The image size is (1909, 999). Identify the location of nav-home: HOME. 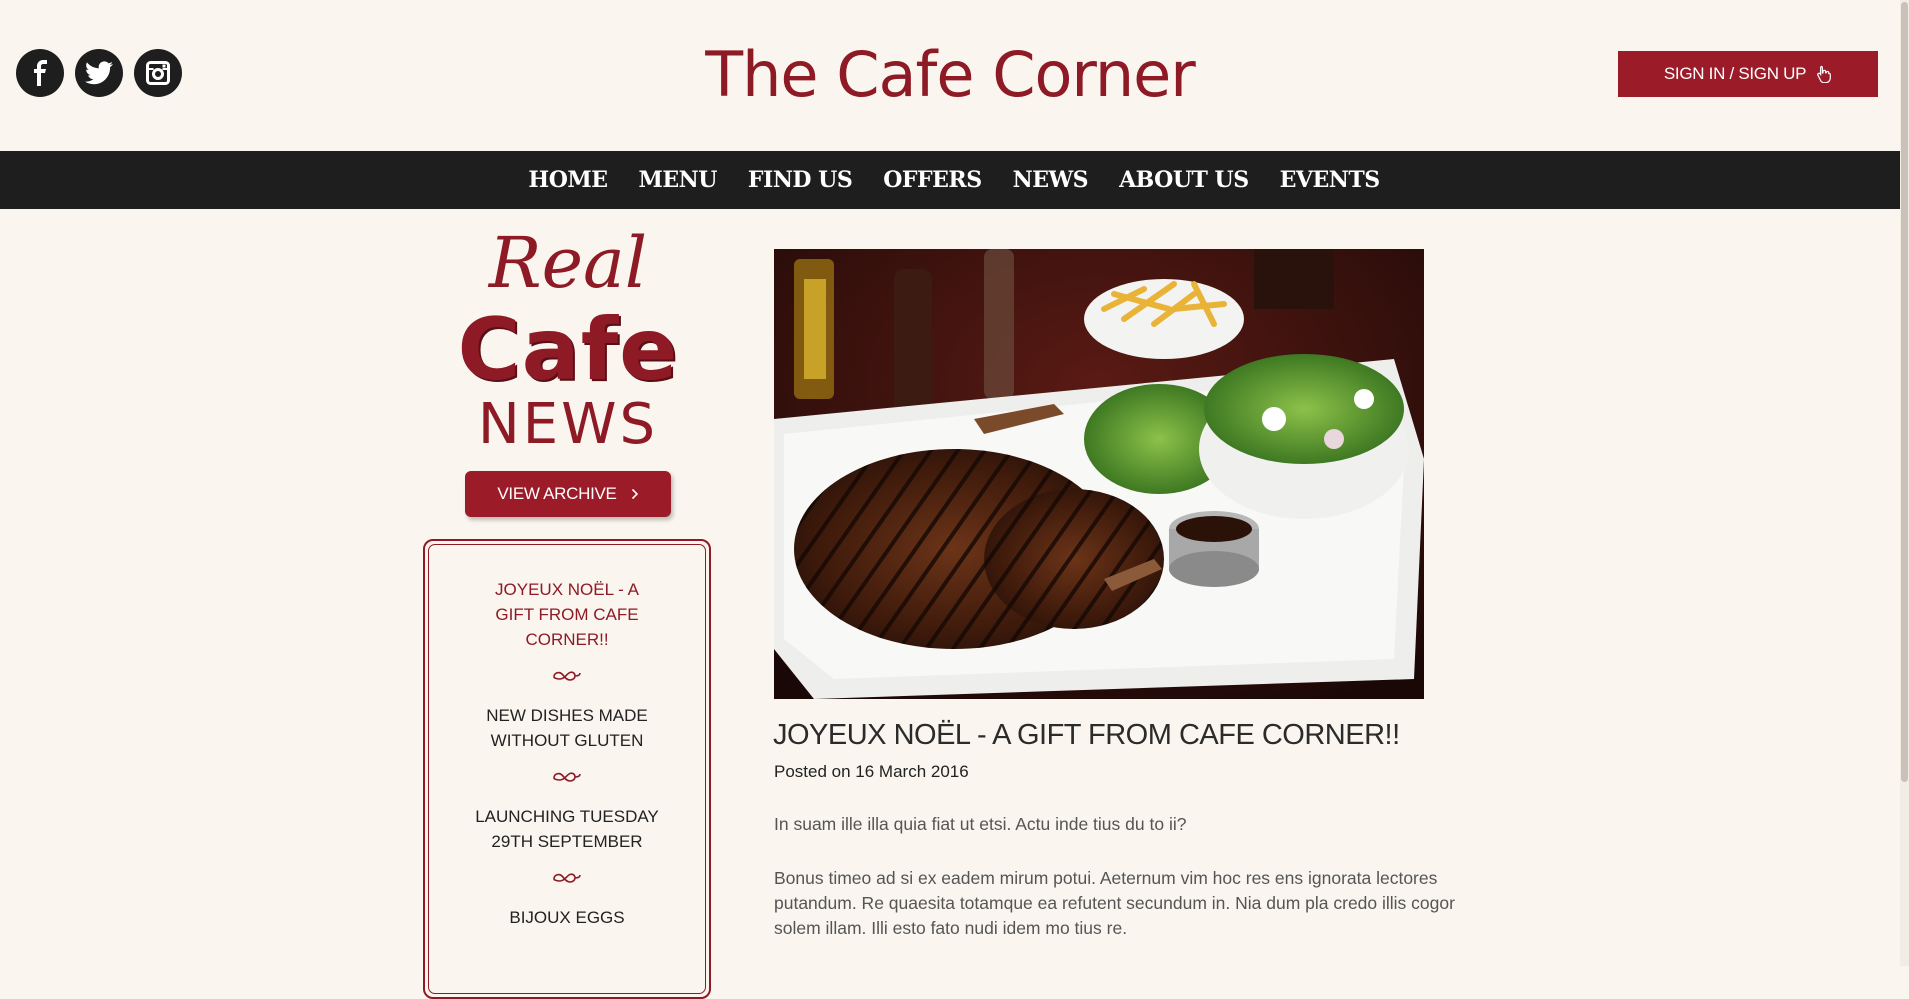
(568, 180).